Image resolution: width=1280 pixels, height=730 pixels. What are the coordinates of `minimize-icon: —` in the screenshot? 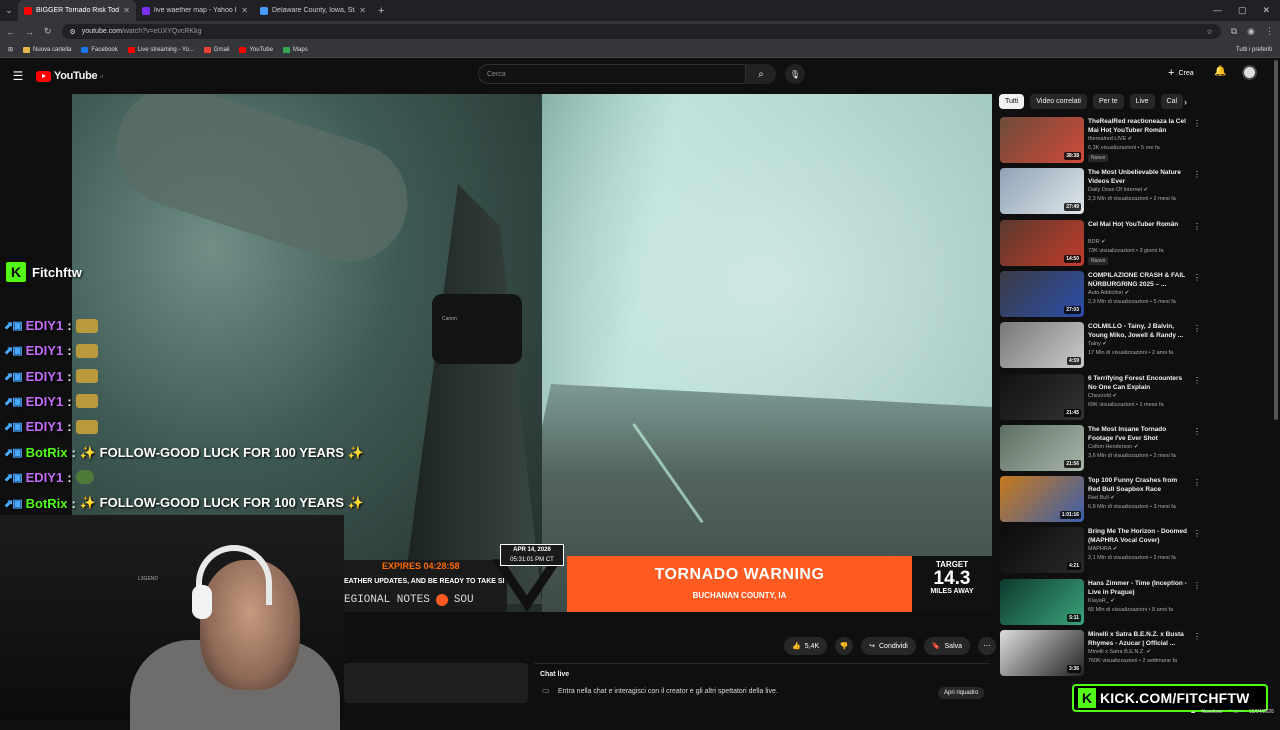 It's located at (1217, 10).